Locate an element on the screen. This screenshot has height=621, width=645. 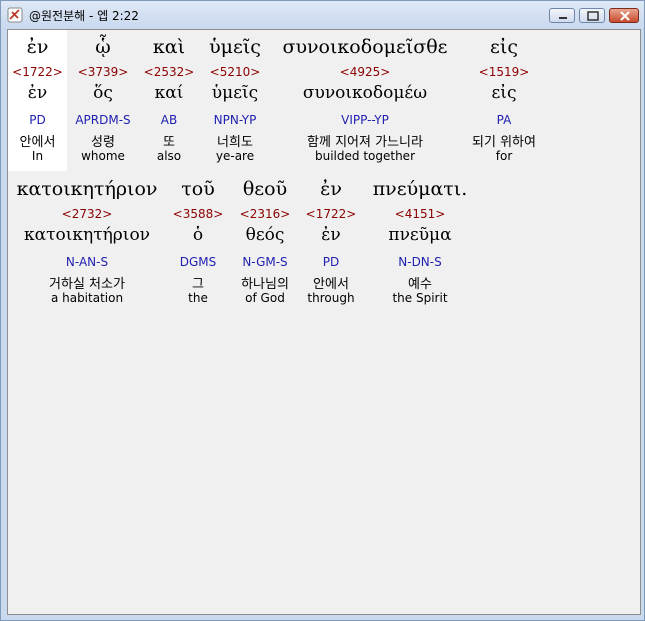
english-gloss: ye-are is located at coordinates (235, 156).